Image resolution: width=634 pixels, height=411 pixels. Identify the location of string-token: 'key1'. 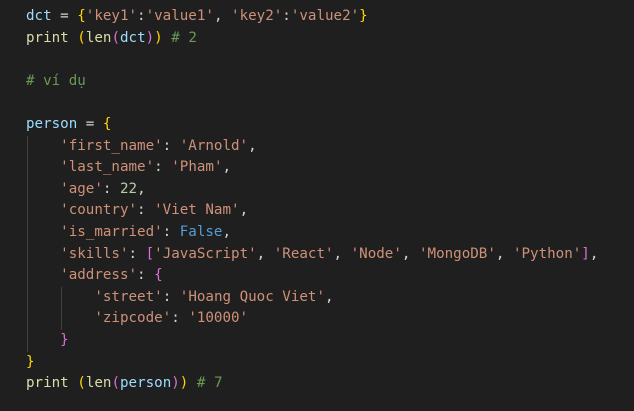
(111, 16).